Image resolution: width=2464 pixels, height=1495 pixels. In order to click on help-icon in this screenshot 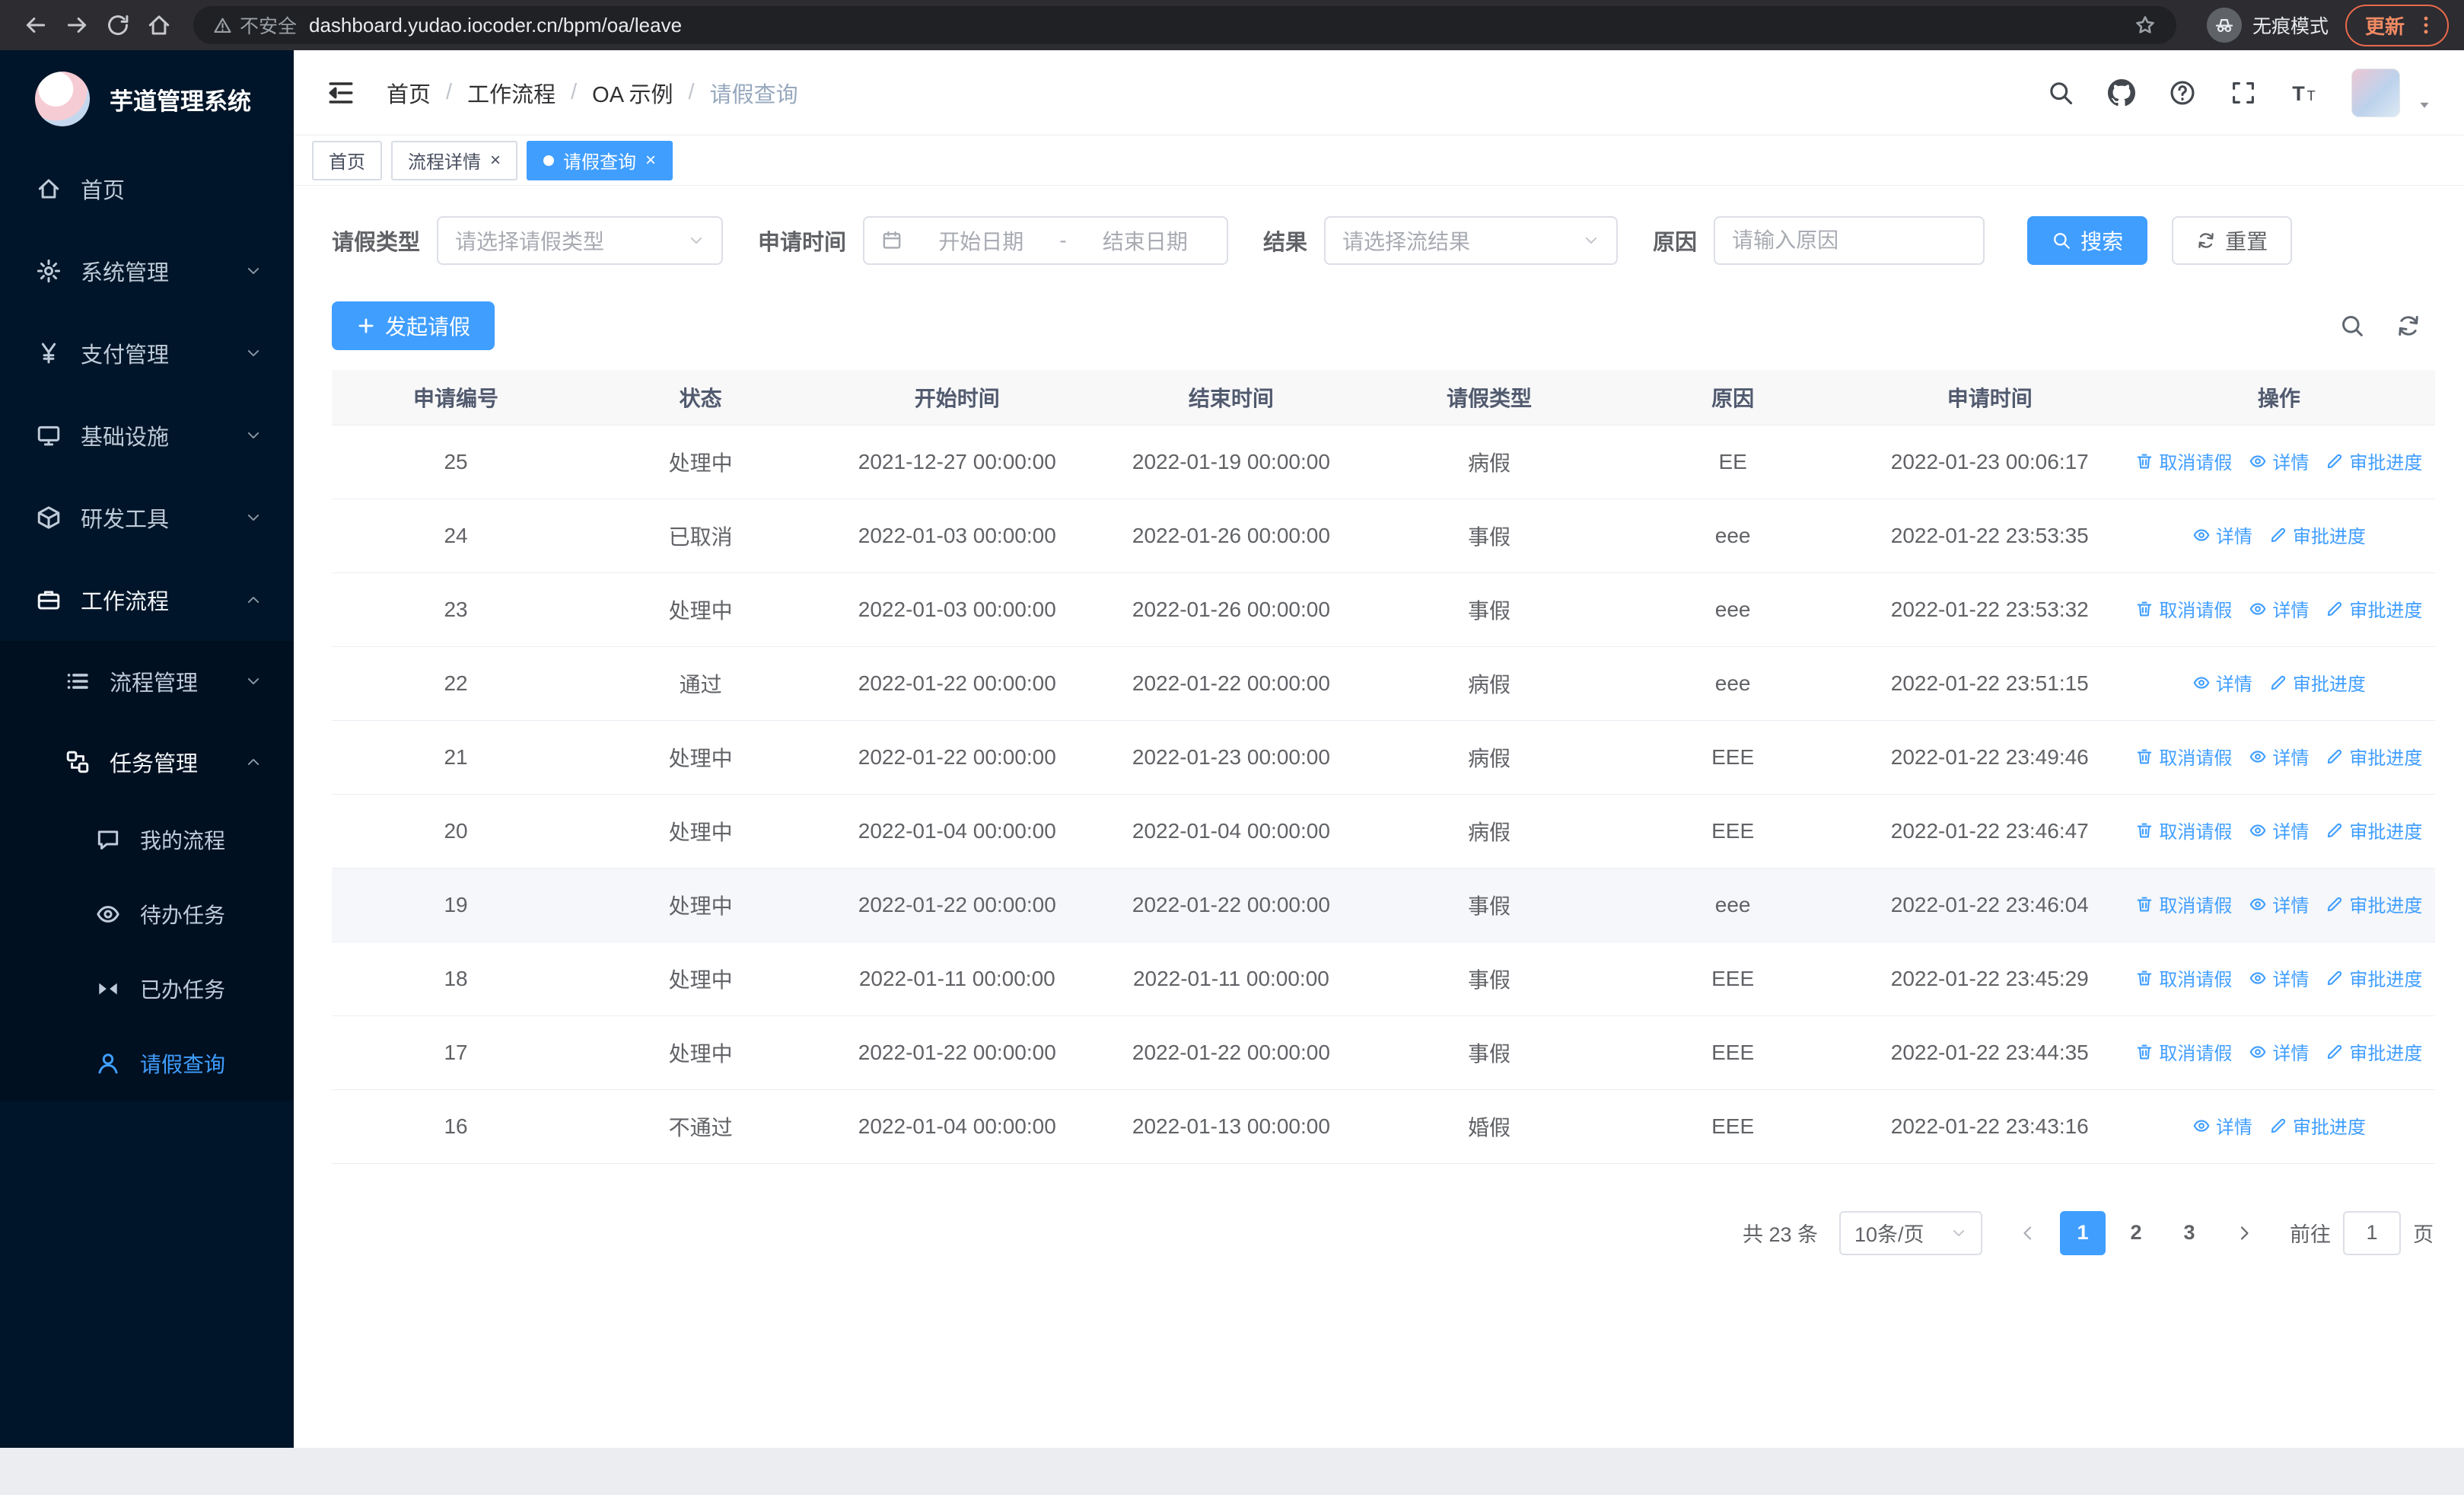, I will do `click(2182, 93)`.